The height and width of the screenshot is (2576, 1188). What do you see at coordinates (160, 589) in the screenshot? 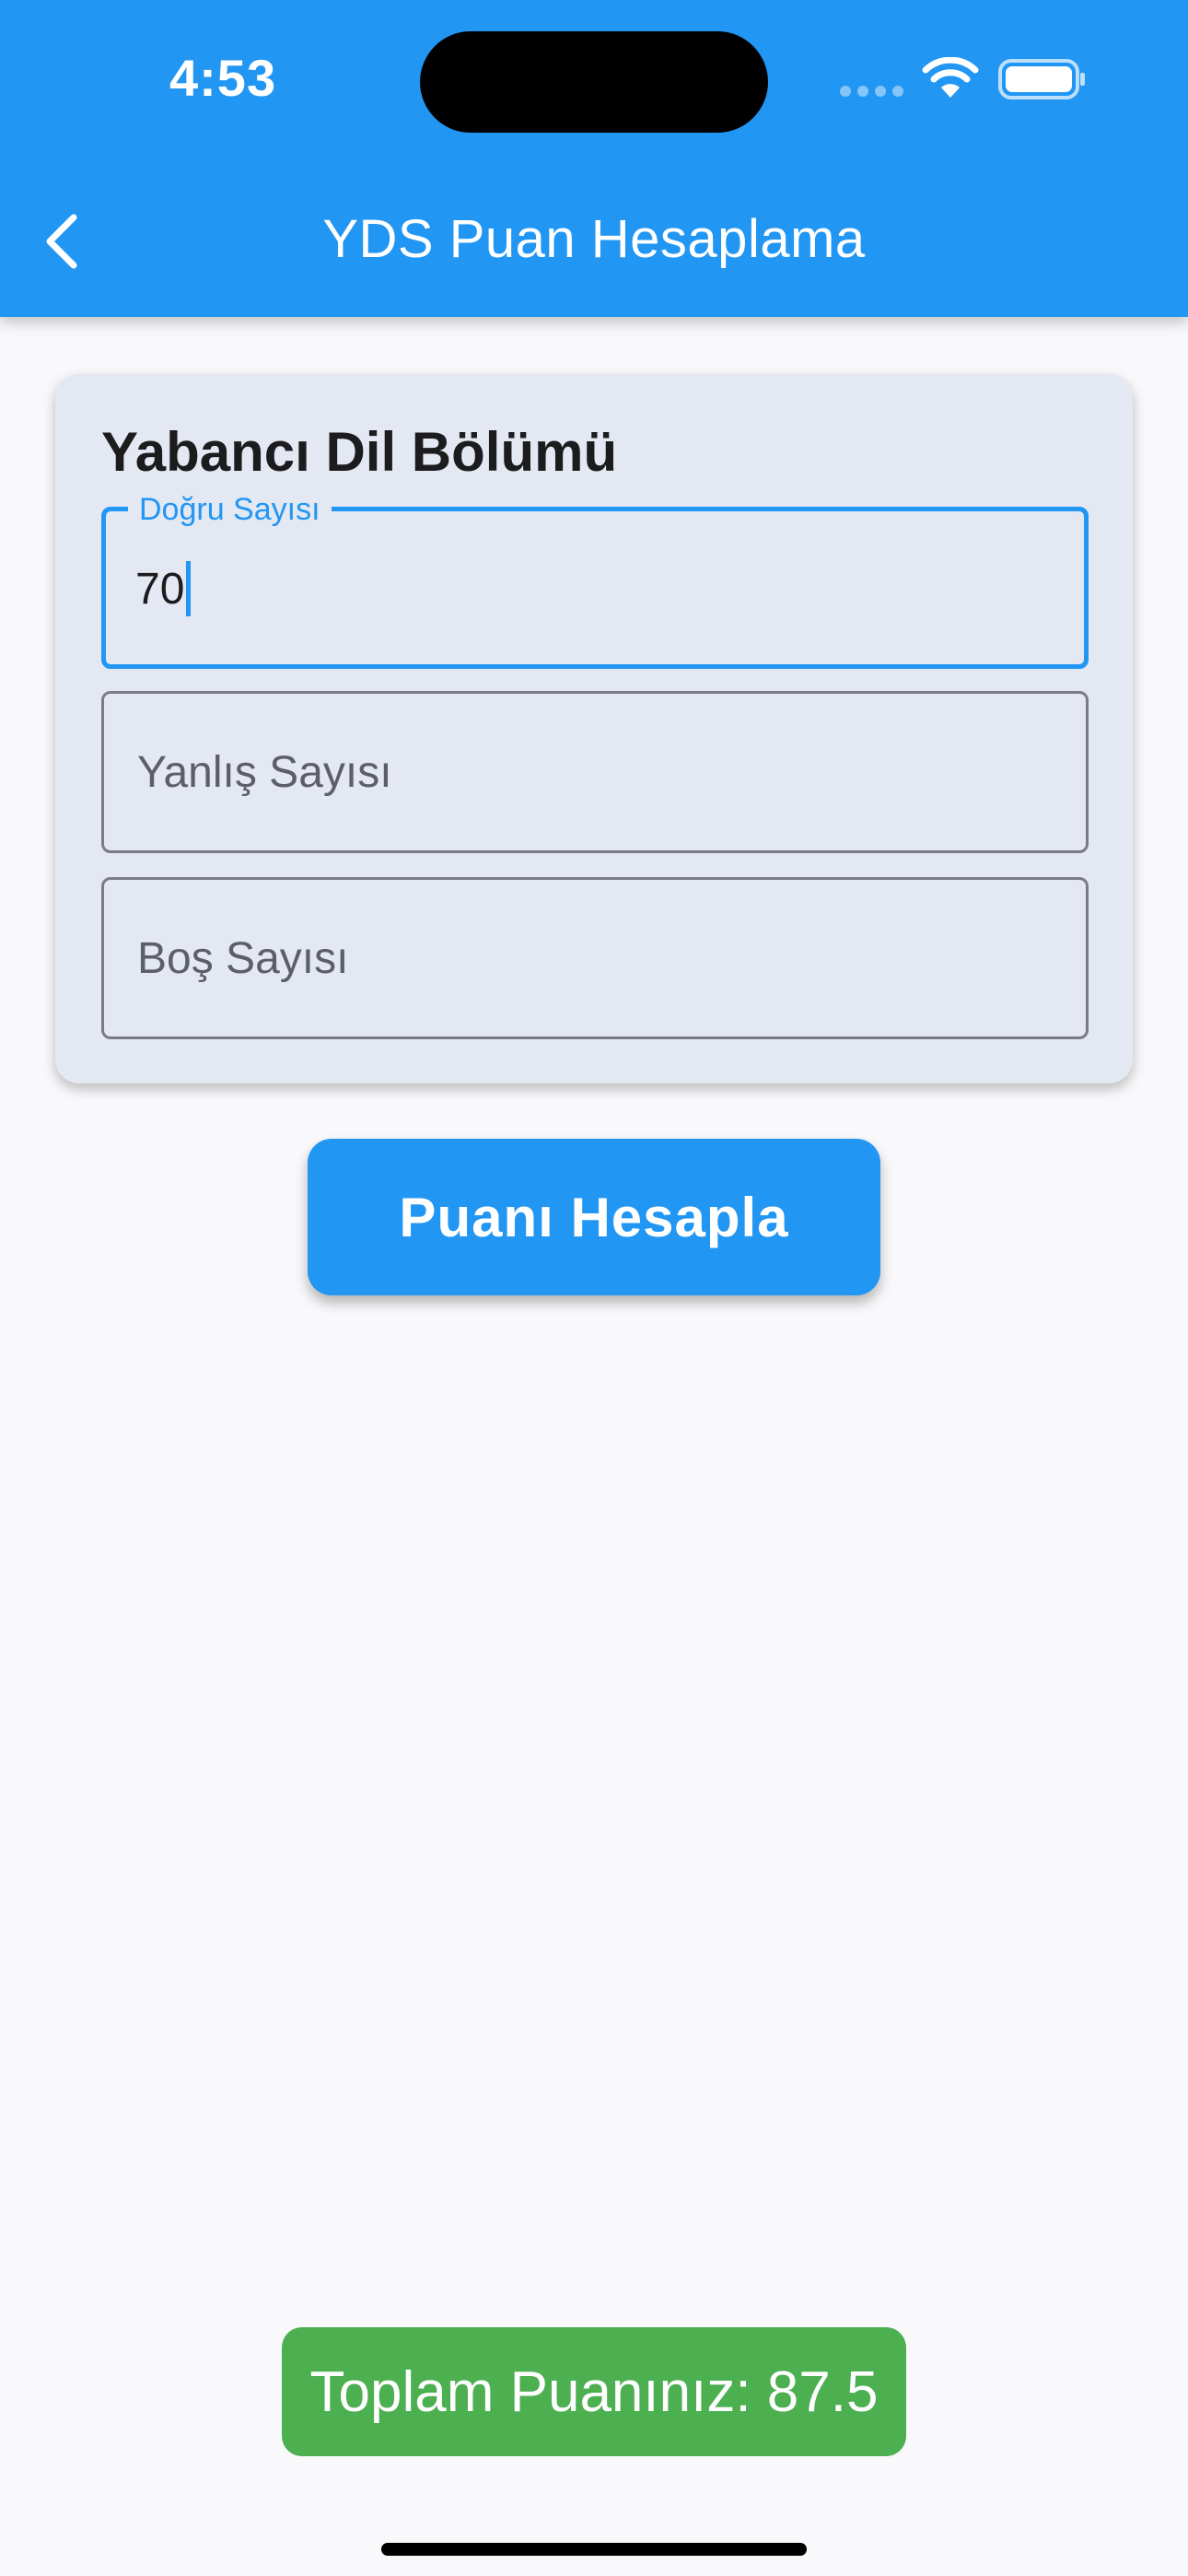
I see `correct-count-text: 70` at bounding box center [160, 589].